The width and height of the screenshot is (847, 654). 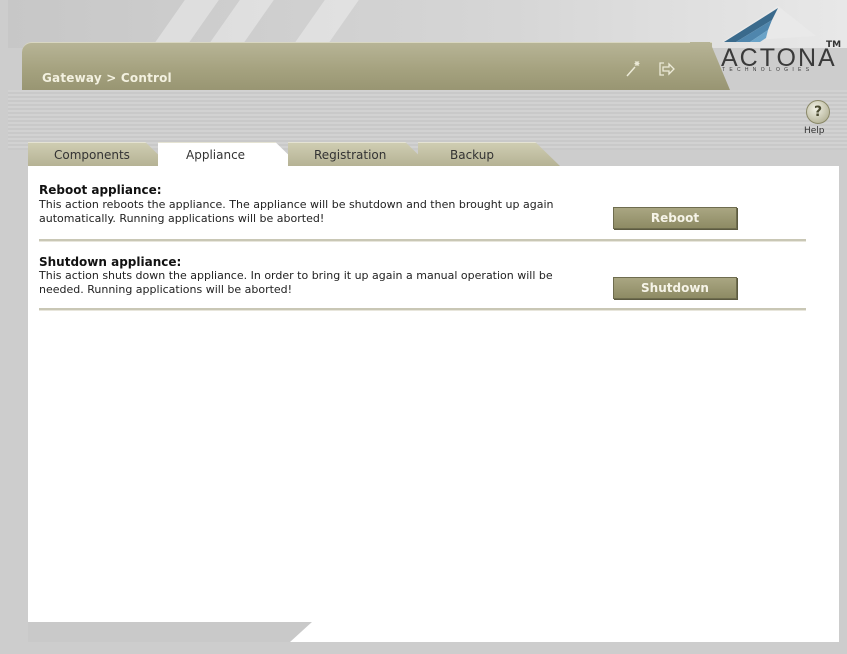 I want to click on tab-components: Components, so click(x=99, y=154).